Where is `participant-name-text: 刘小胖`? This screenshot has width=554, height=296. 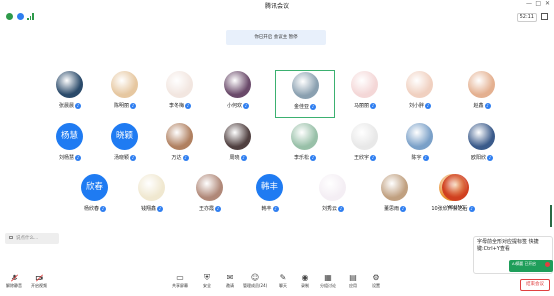
participant-name-text: 刘小胖 is located at coordinates (416, 106).